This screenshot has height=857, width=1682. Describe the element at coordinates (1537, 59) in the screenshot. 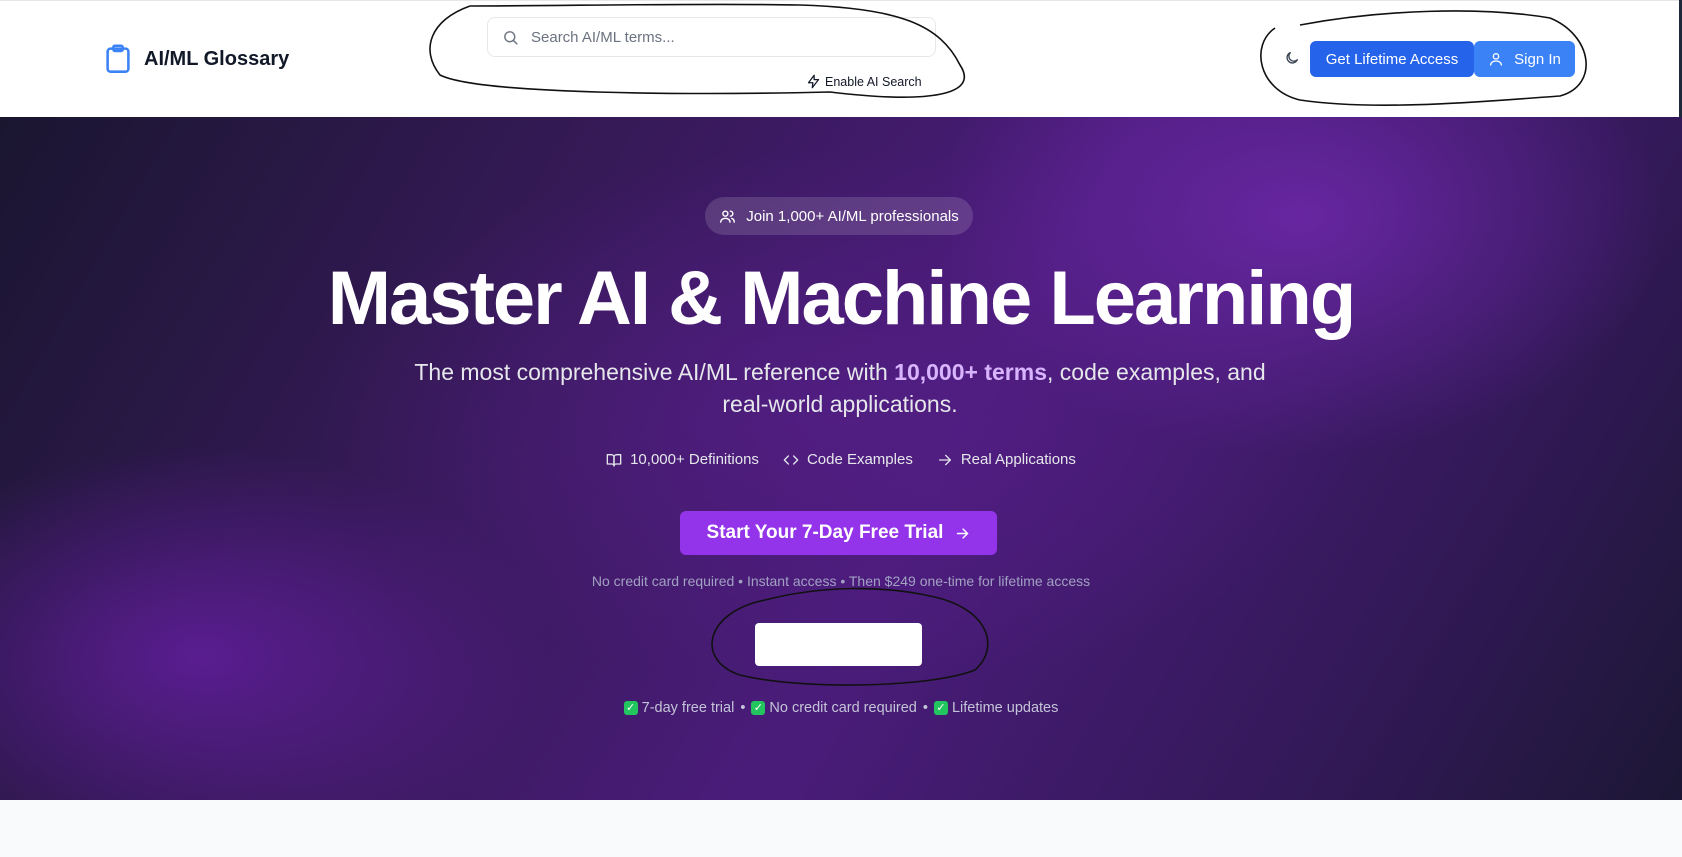

I see `sign-in-label: Sign In` at that location.